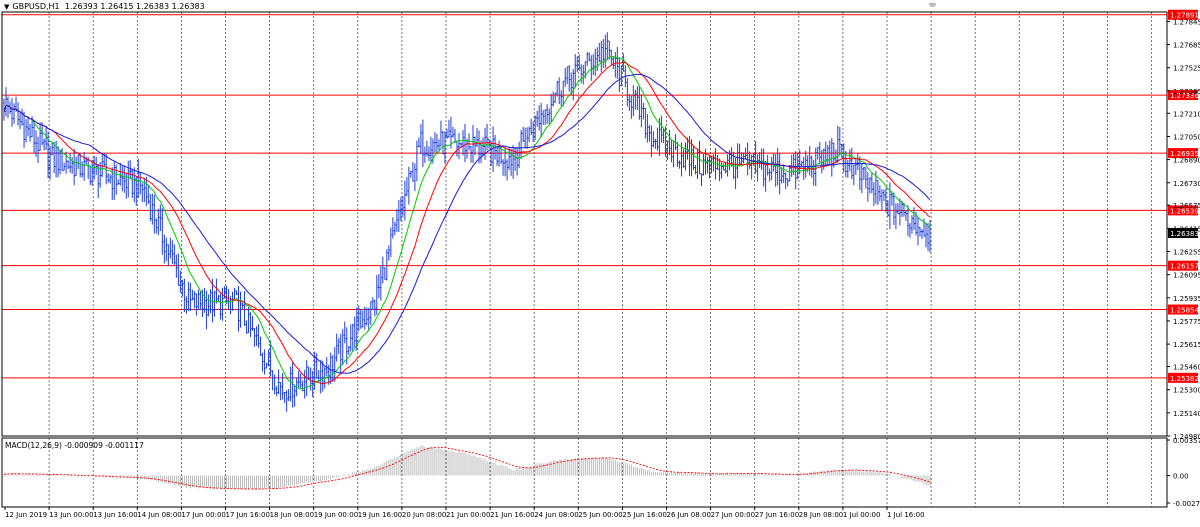 This screenshot has height=527, width=1200. I want to click on level-price-label: 1.26157, so click(1184, 267).